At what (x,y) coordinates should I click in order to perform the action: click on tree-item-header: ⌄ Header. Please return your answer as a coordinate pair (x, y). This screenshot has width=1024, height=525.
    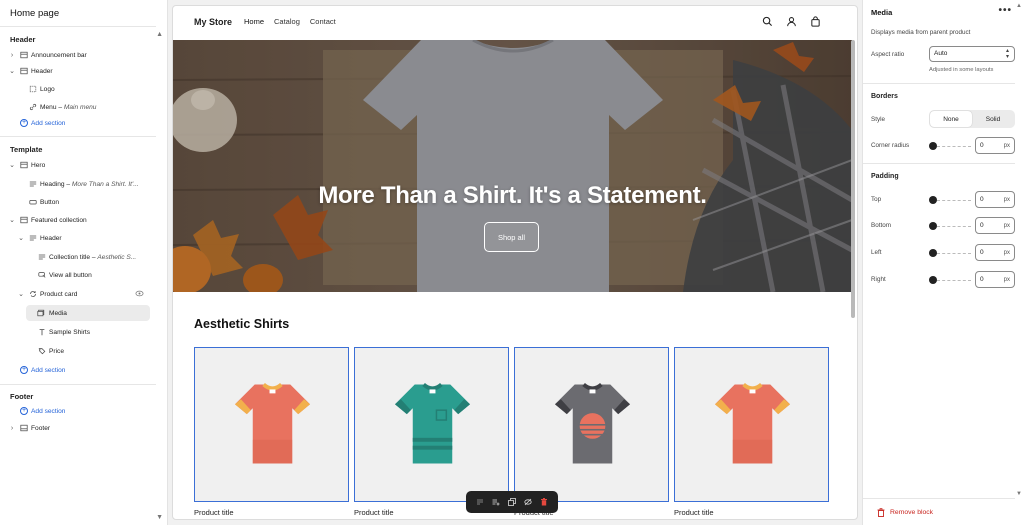
    Looking at the image, I should click on (78, 71).